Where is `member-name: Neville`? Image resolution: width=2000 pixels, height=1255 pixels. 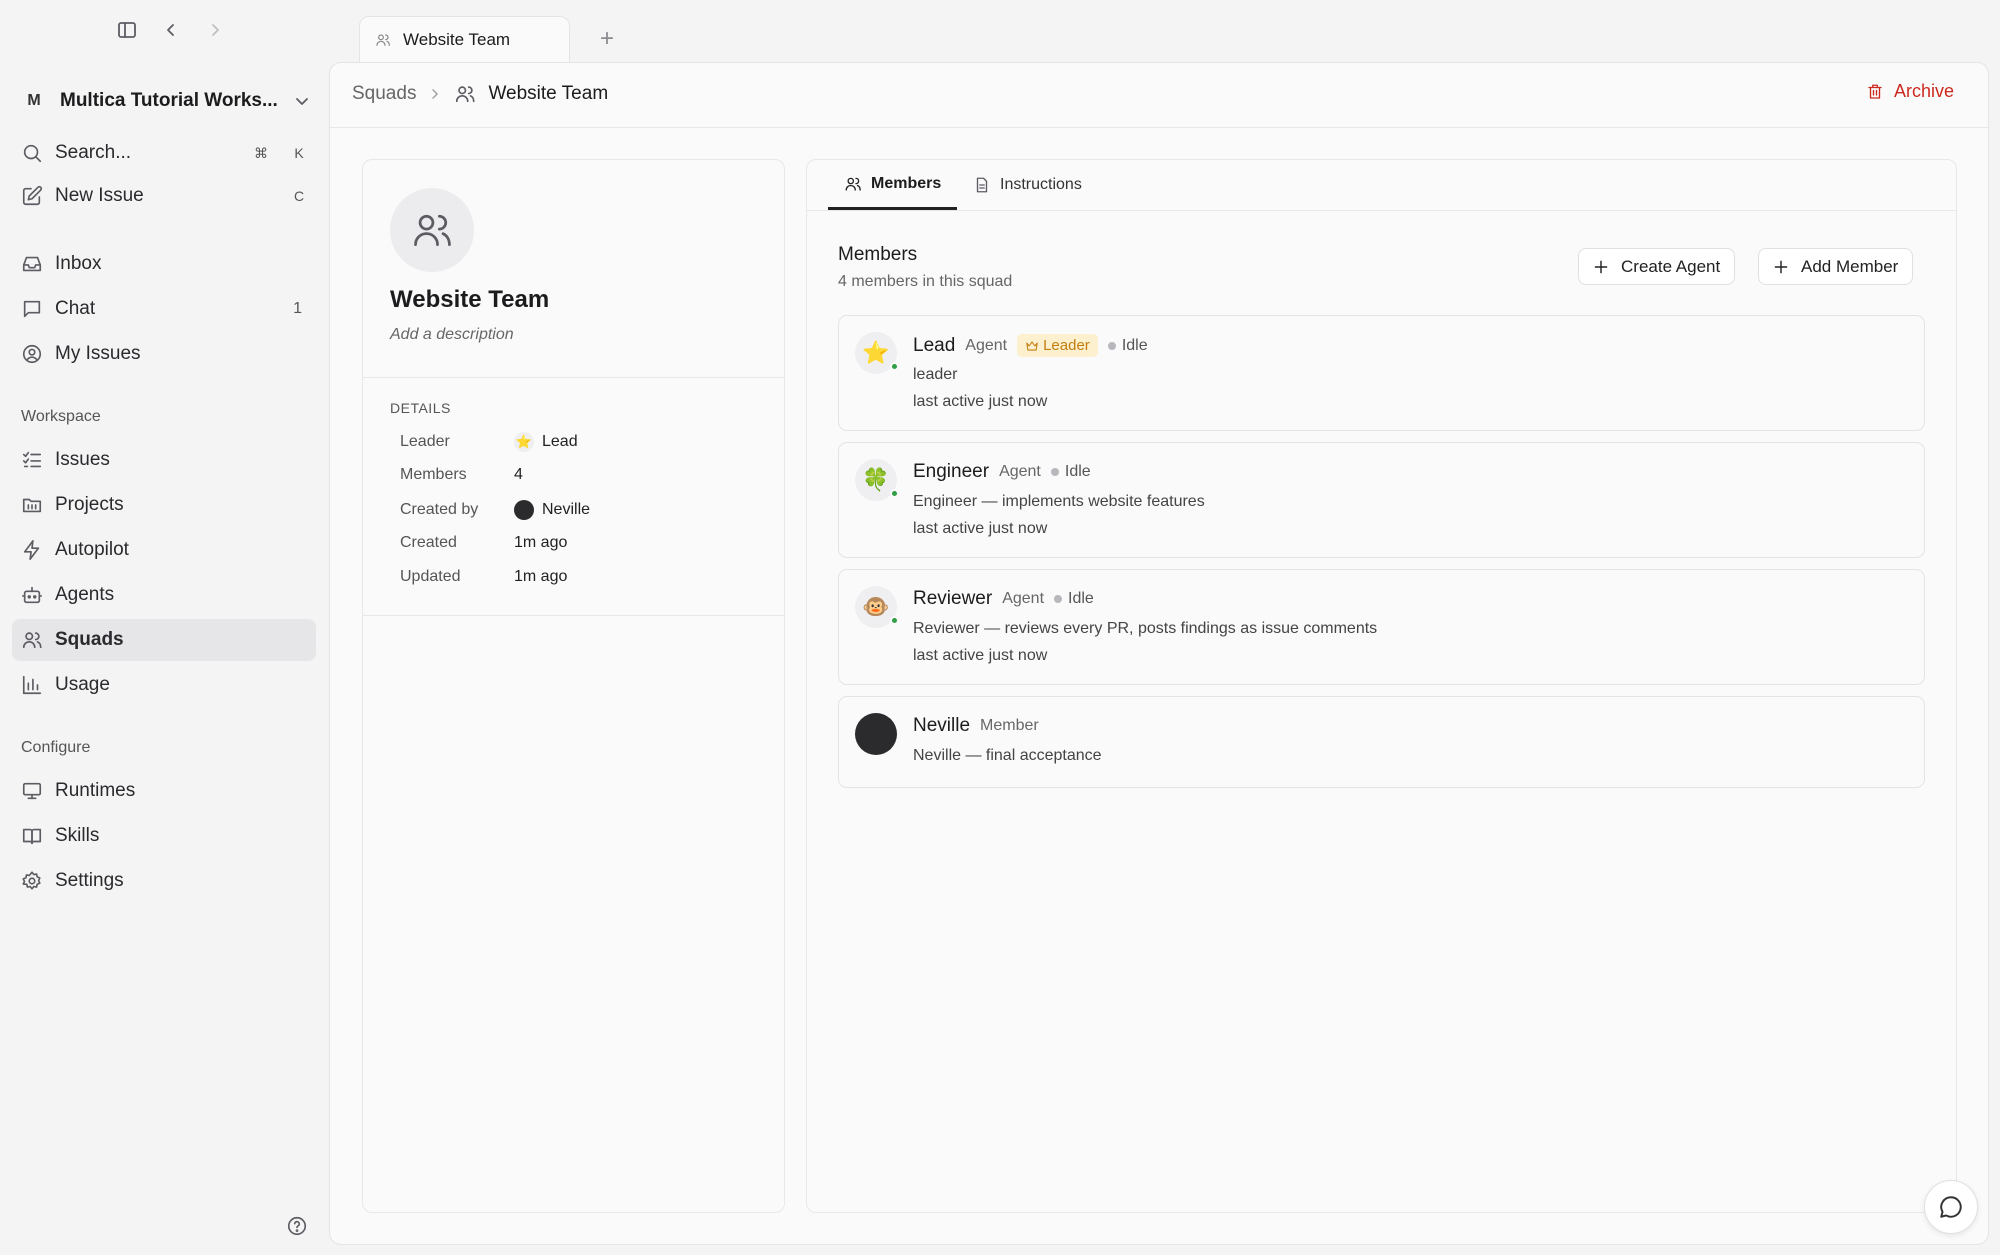
member-name: Neville is located at coordinates (942, 725).